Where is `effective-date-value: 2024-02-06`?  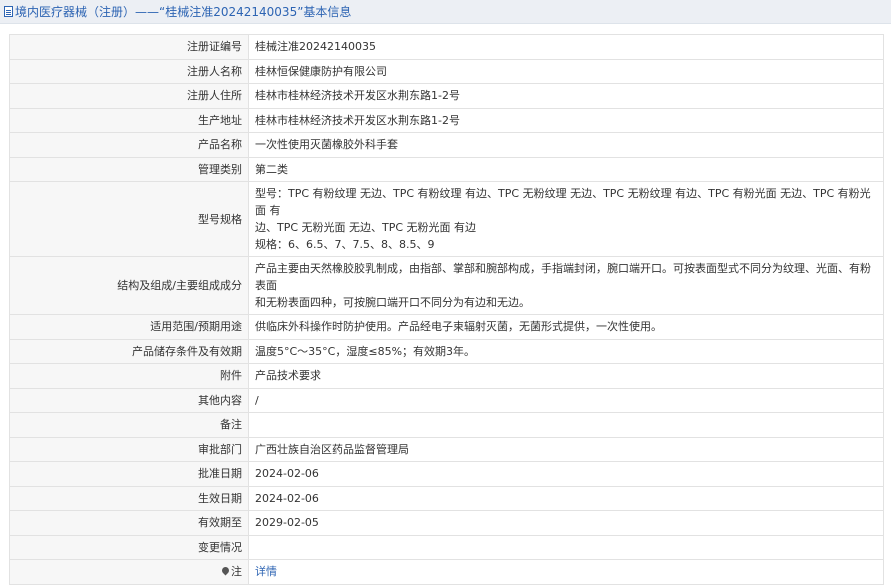 effective-date-value: 2024-02-06 is located at coordinates (566, 498).